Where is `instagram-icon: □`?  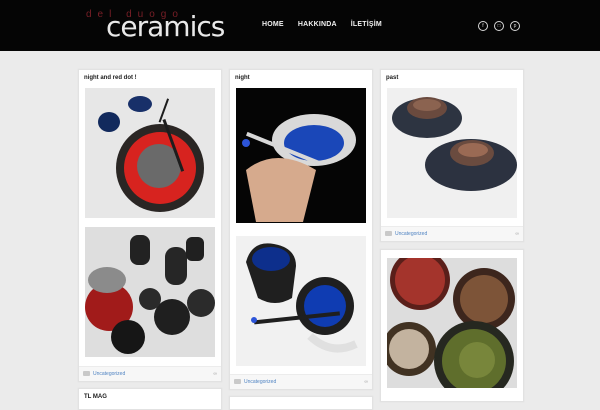
instagram-icon: □ is located at coordinates (499, 26).